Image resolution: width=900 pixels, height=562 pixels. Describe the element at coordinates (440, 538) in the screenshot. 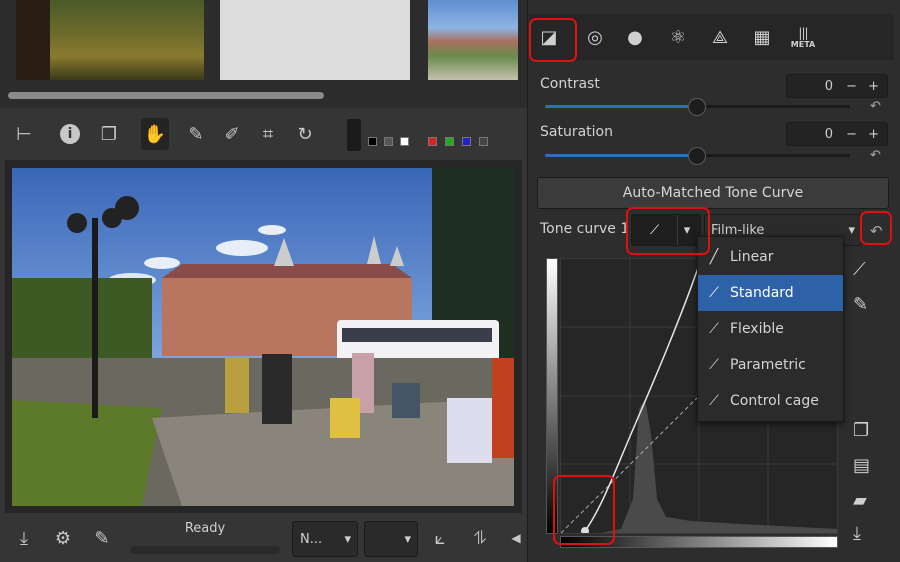

I see `rotate-icon: ⟀` at that location.